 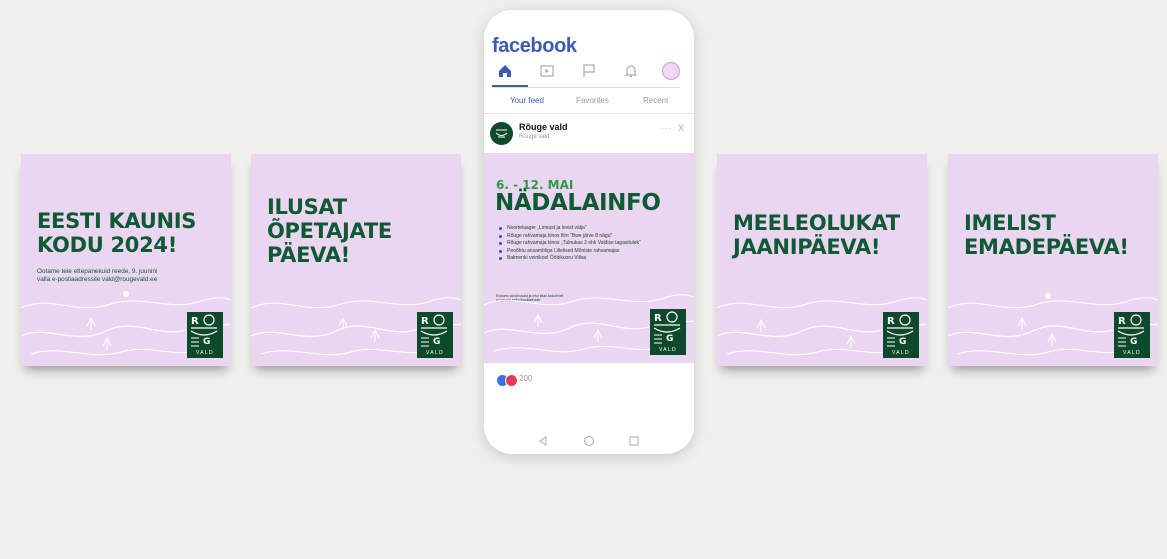 What do you see at coordinates (501, 133) in the screenshot?
I see `post-author-avatar` at bounding box center [501, 133].